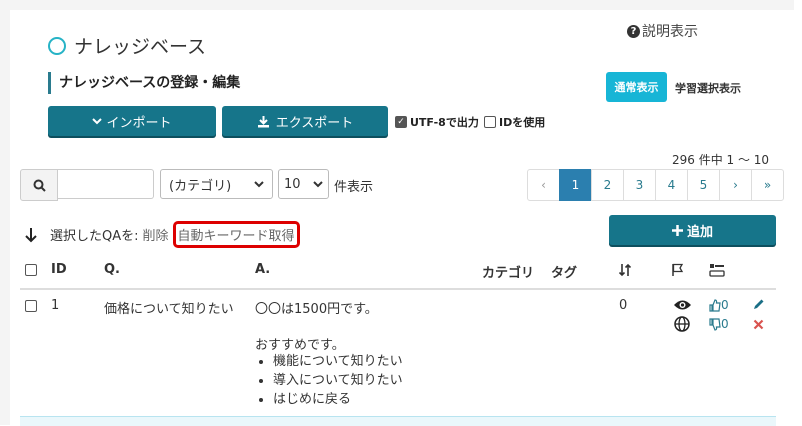  I want to click on list-settings-icon, so click(717, 270).